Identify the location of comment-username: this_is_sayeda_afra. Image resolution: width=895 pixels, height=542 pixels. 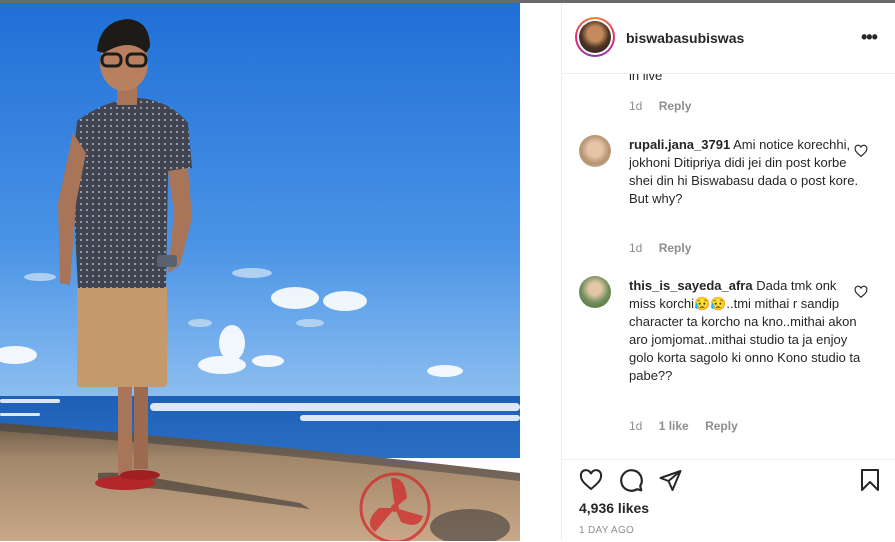
(691, 285).